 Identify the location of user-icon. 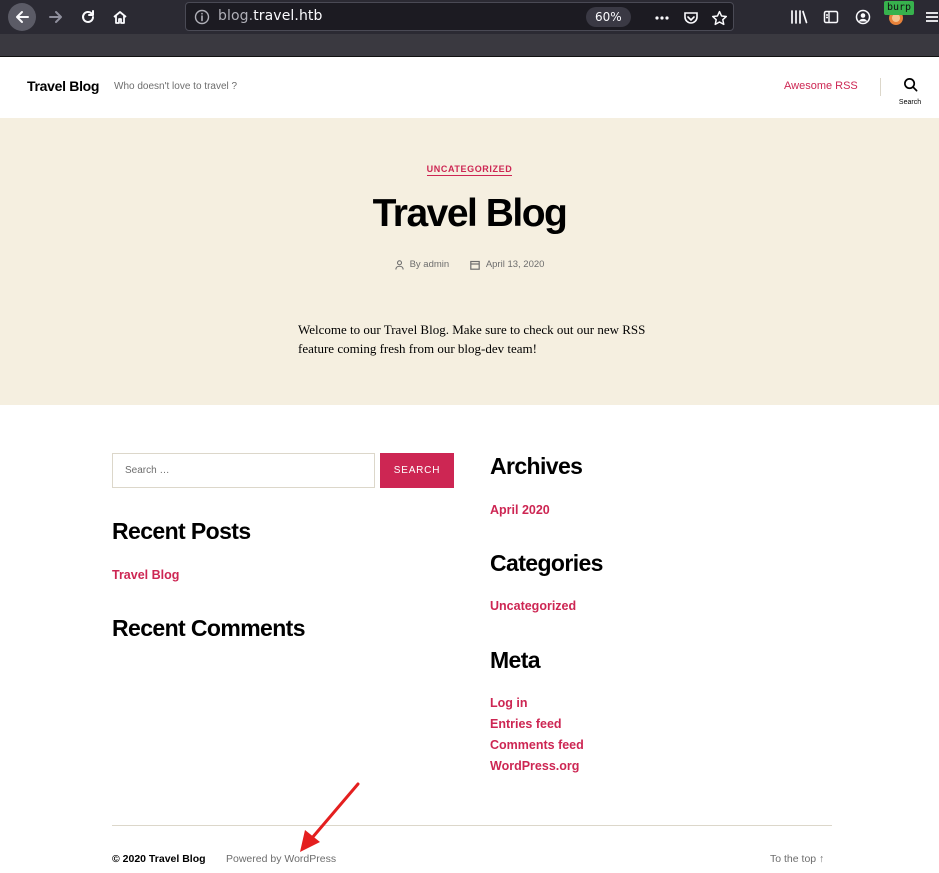
(399, 264).